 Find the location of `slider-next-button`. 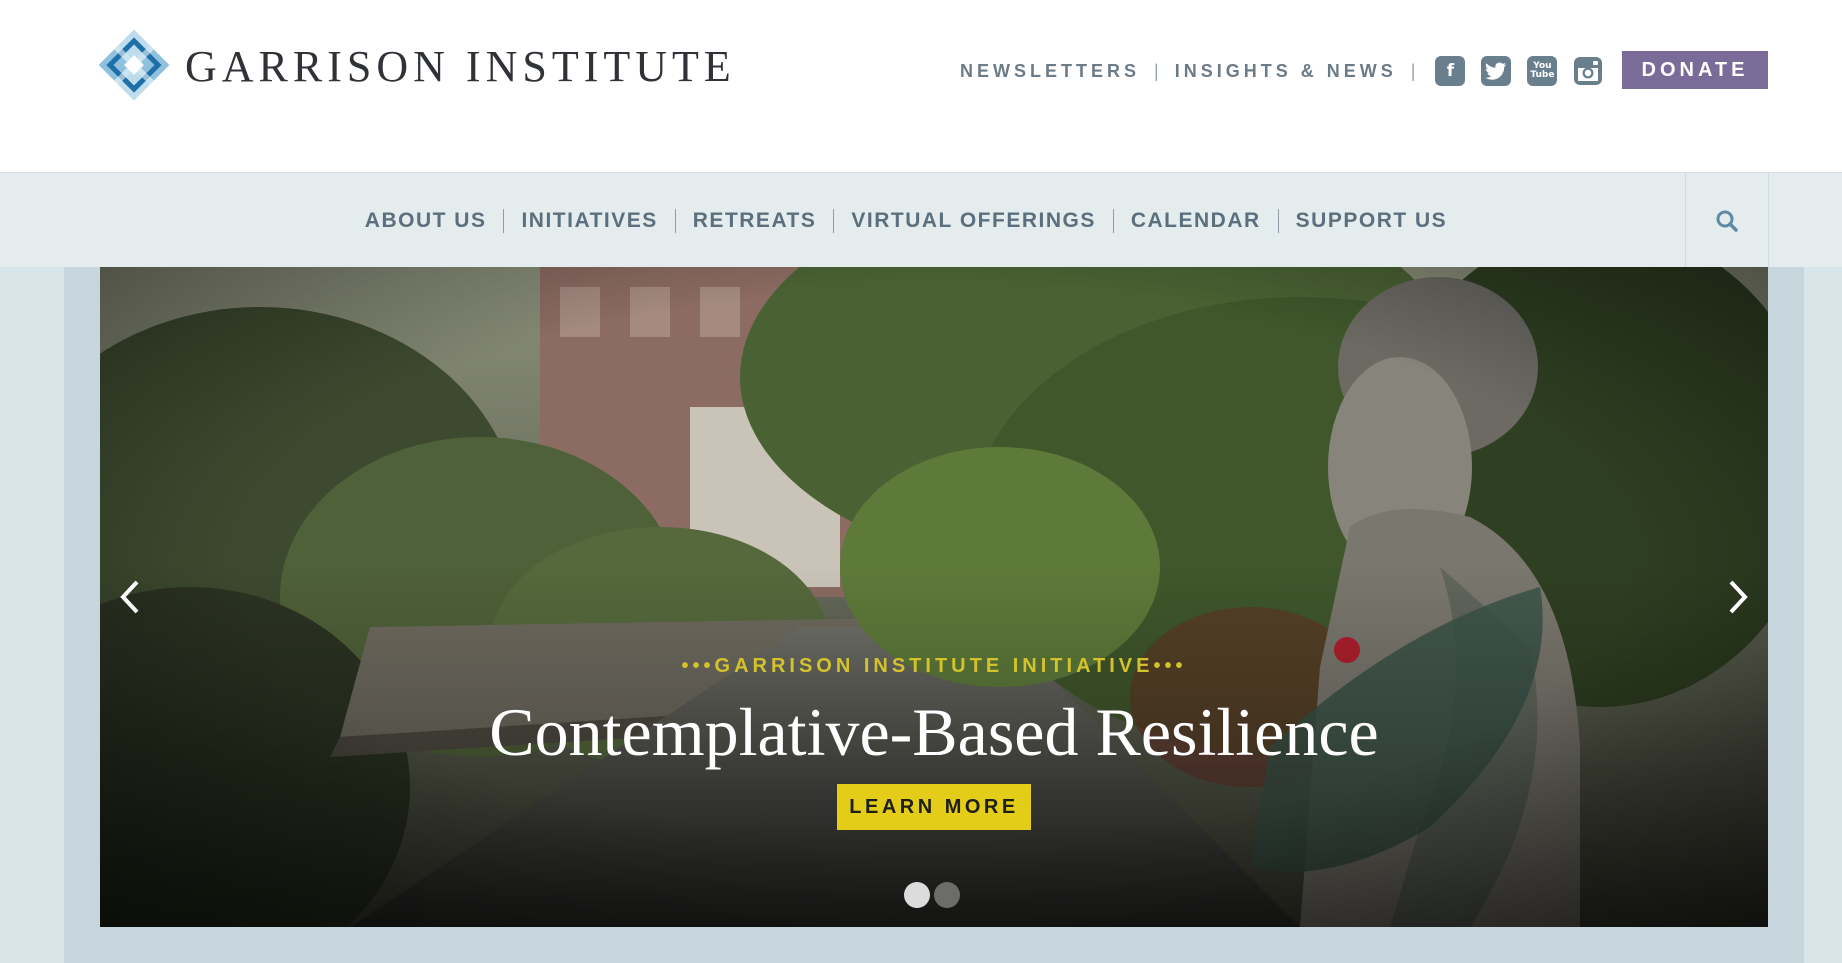

slider-next-button is located at coordinates (1738, 597).